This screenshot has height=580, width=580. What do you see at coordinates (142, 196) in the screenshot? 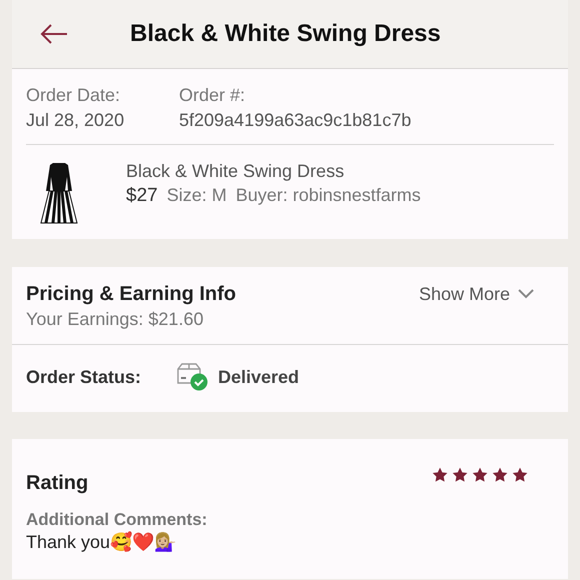
I see `item-price: $27` at bounding box center [142, 196].